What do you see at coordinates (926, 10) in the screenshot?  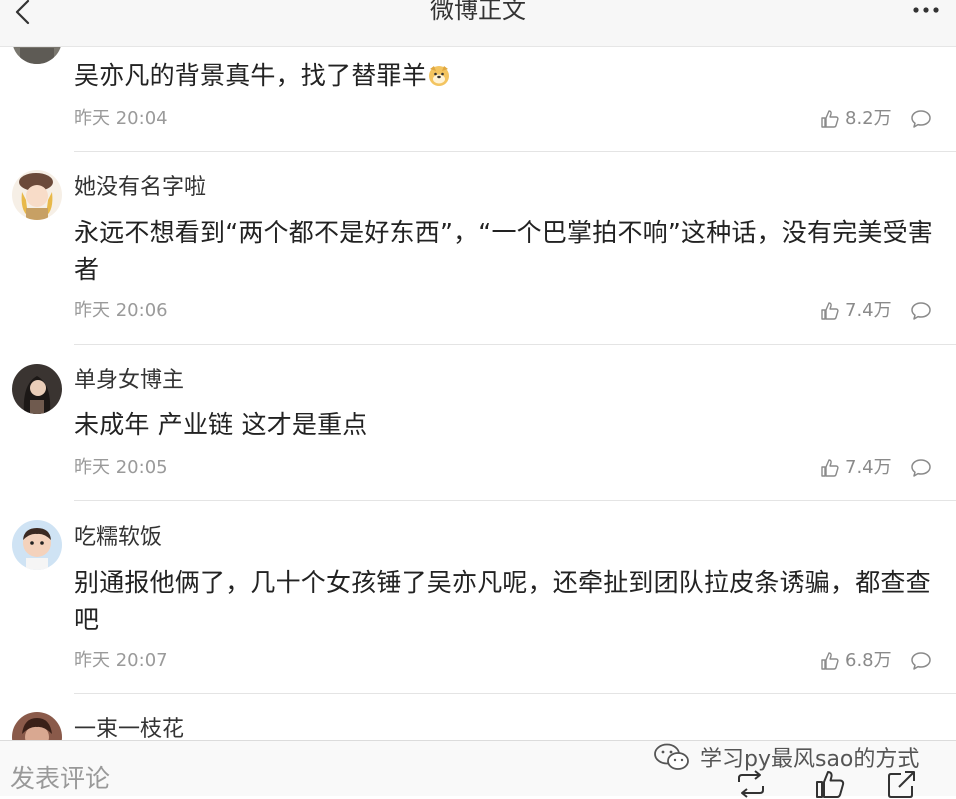 I see `more-horizontal-icon` at bounding box center [926, 10].